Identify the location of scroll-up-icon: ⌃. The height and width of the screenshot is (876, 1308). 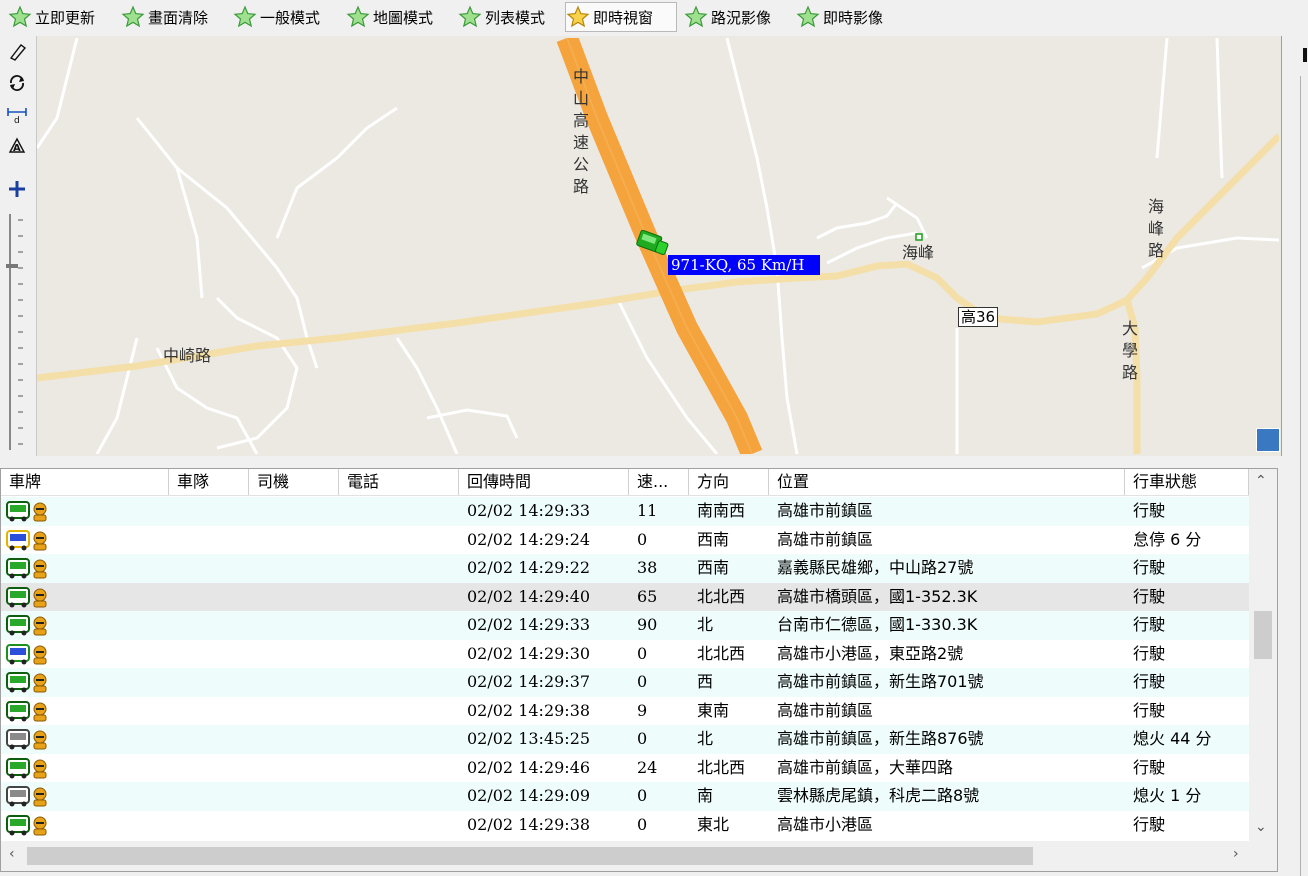
(1261, 481).